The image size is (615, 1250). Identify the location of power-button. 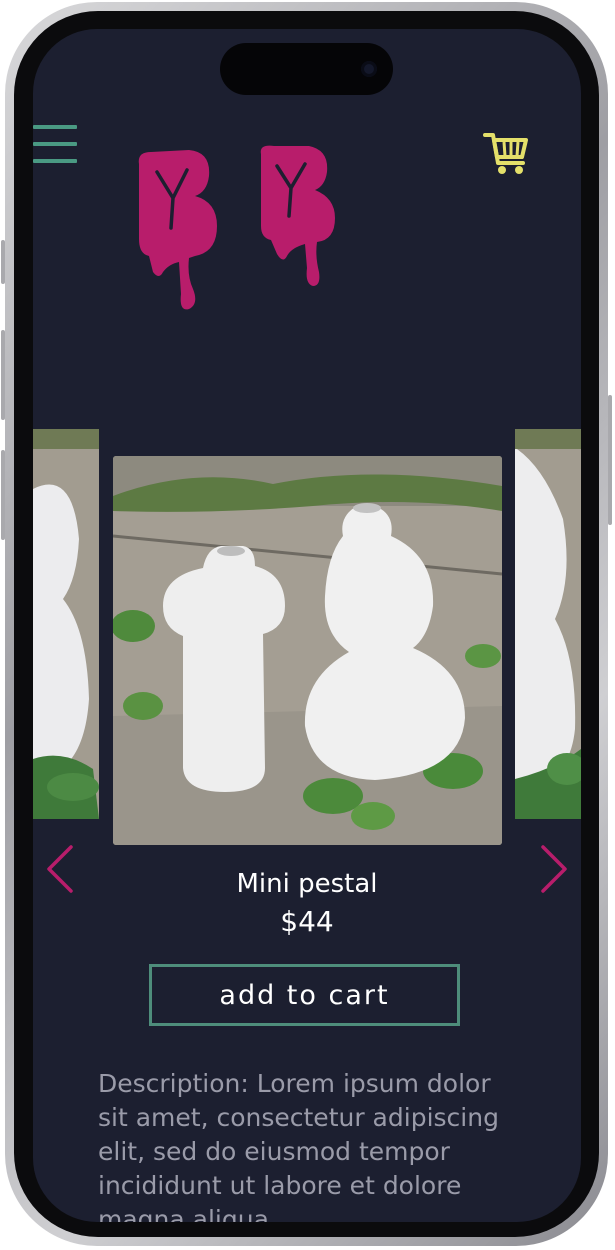
(610, 460).